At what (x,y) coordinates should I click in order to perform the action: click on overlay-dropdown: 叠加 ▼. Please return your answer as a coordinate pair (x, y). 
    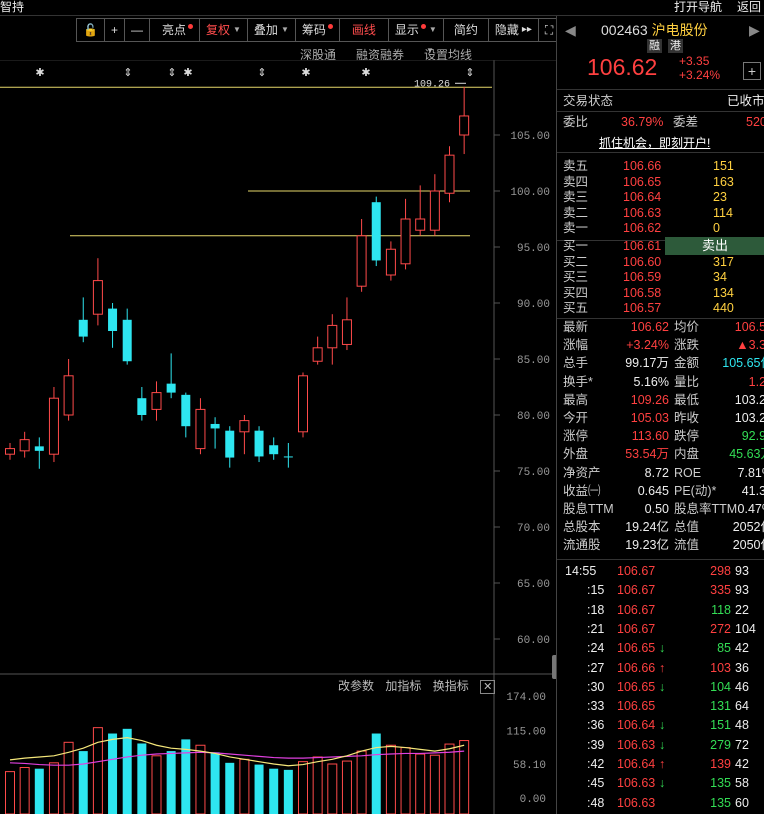
    Looking at the image, I should click on (272, 30).